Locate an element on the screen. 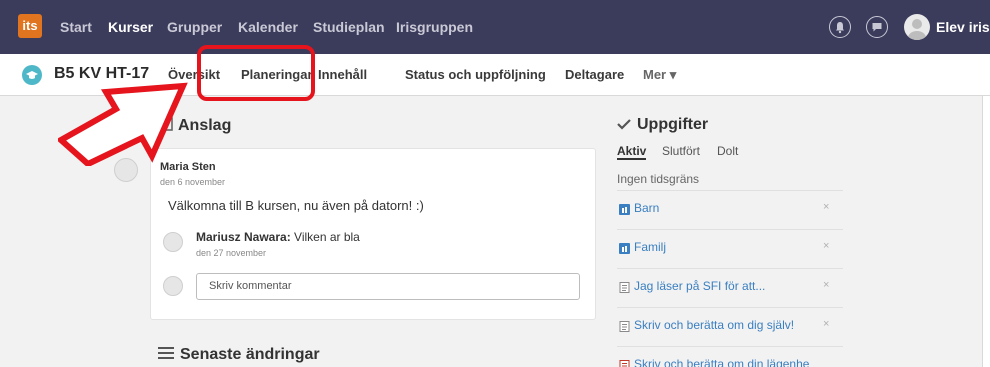 This screenshot has height=367, width=990. task-label: Barn is located at coordinates (646, 208).